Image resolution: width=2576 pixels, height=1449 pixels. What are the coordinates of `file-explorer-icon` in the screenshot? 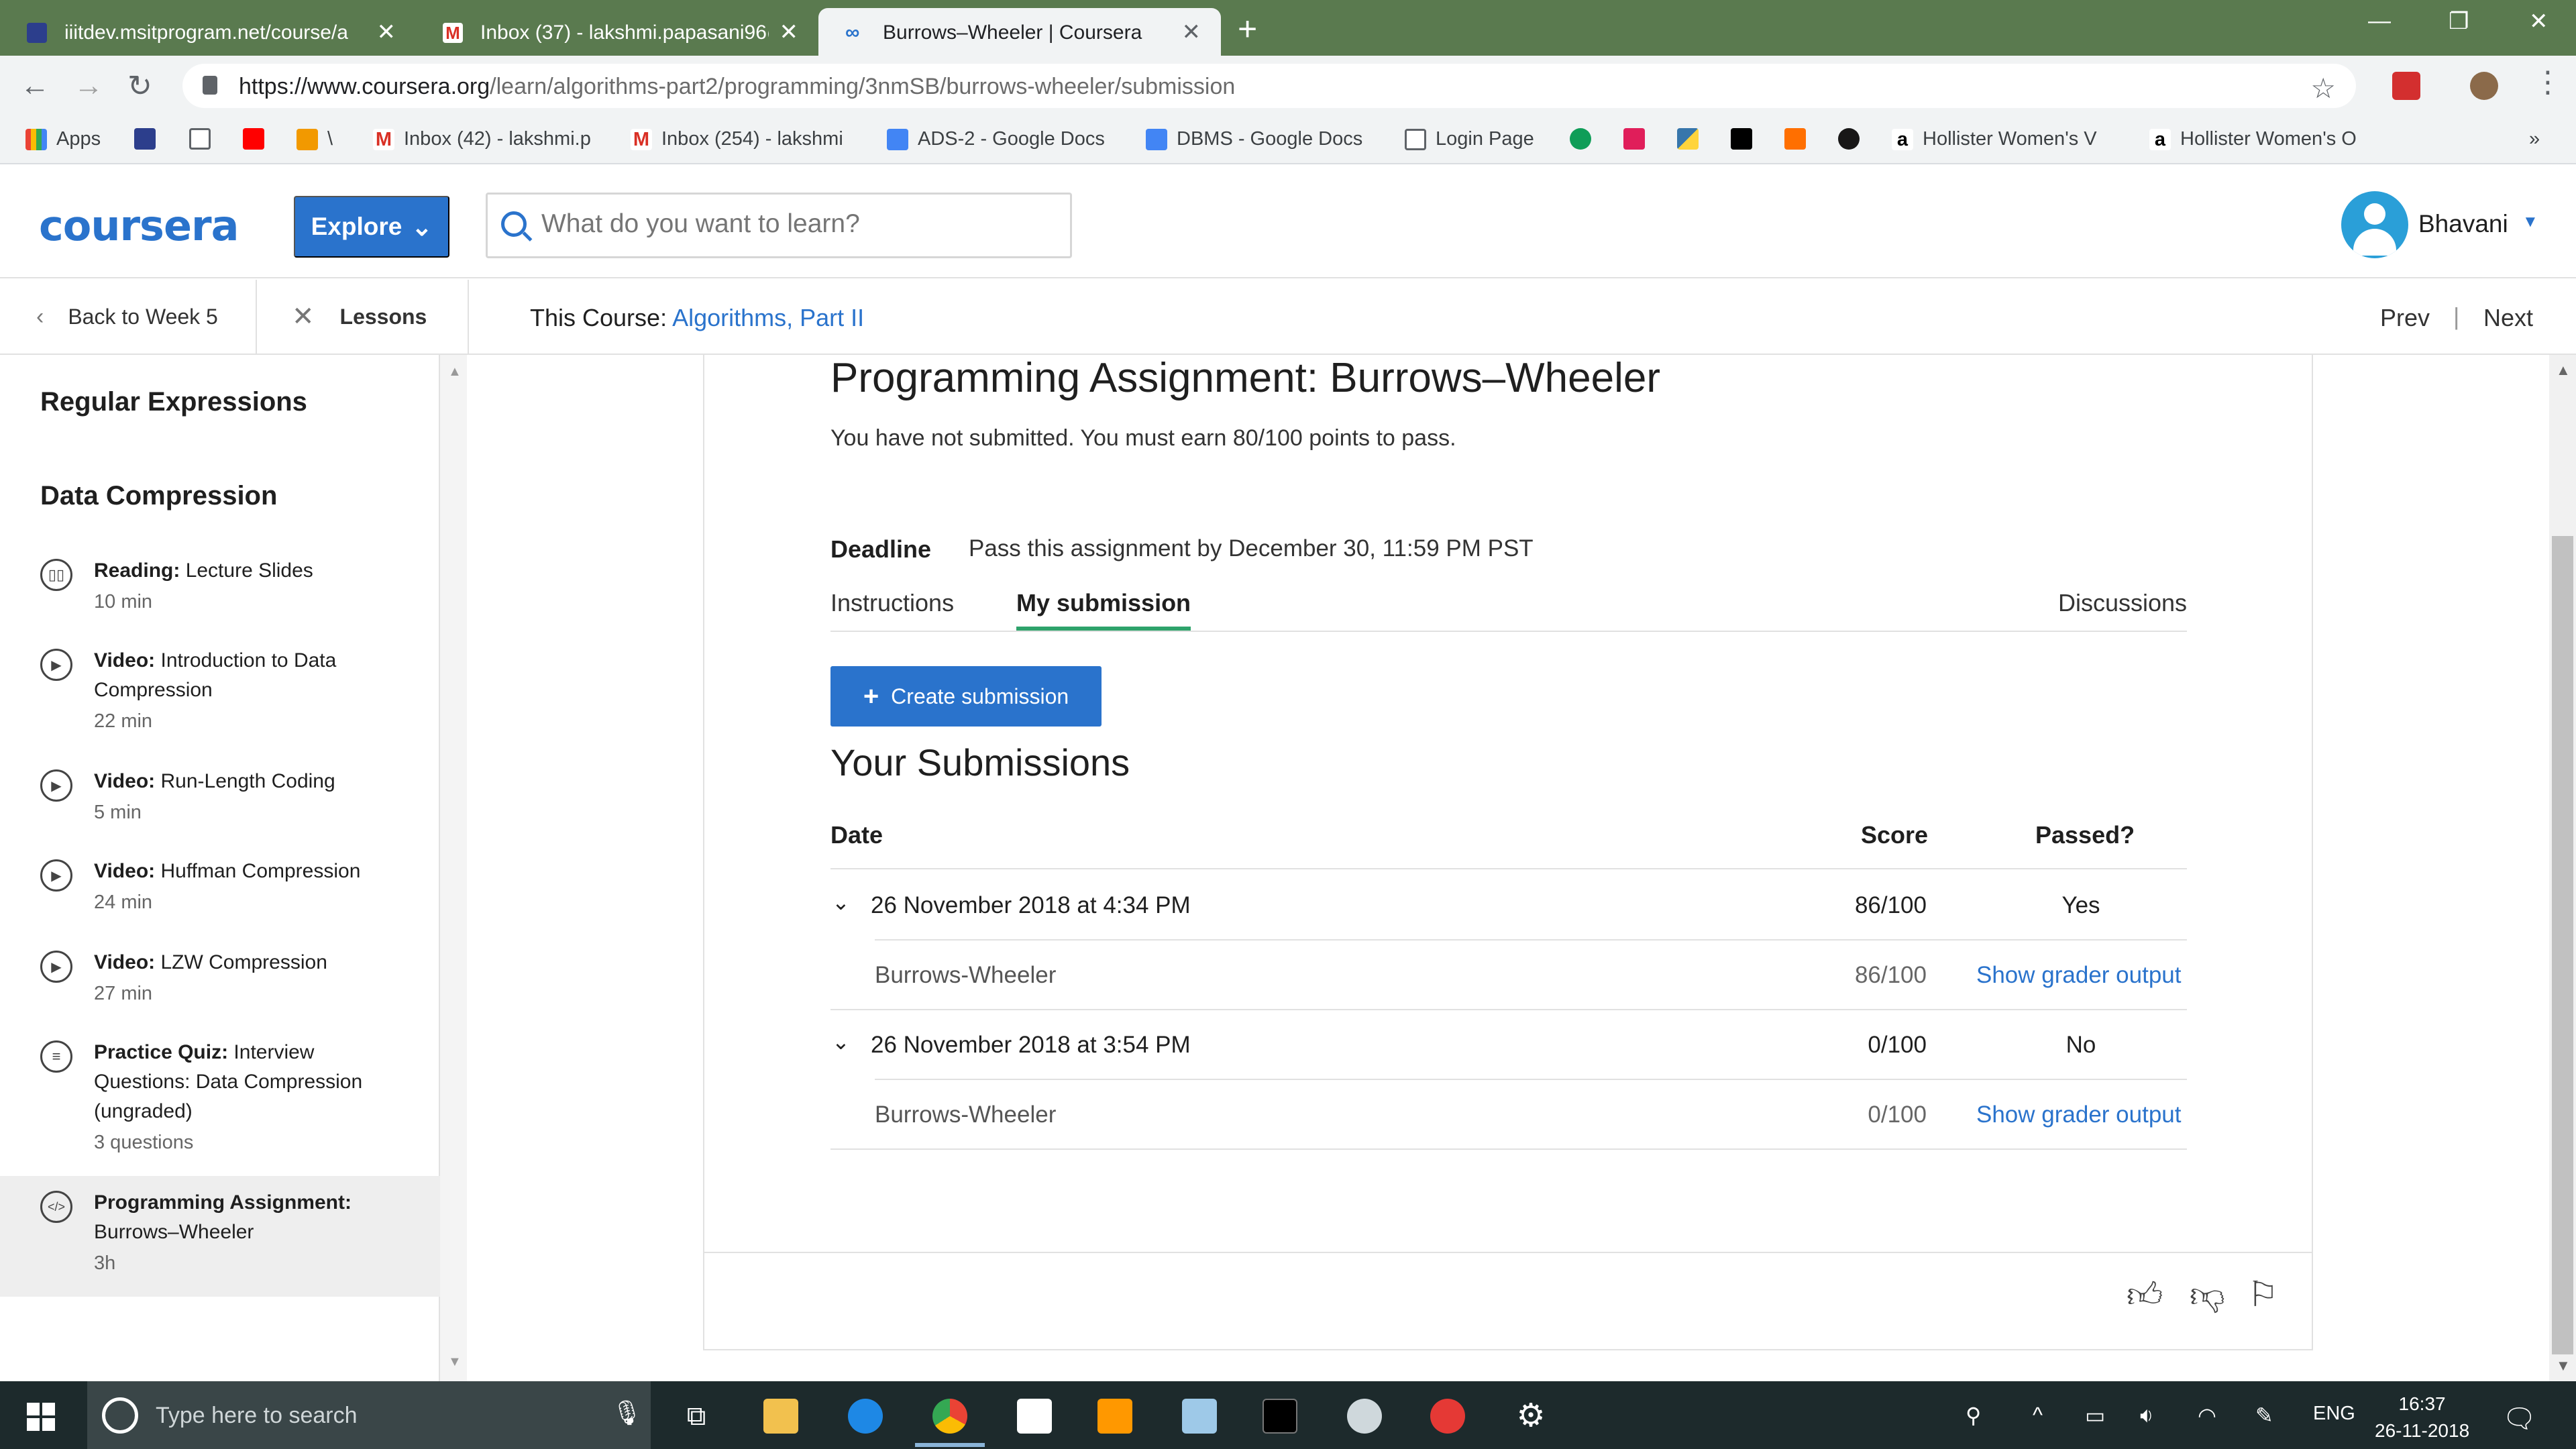 It's located at (780, 1416).